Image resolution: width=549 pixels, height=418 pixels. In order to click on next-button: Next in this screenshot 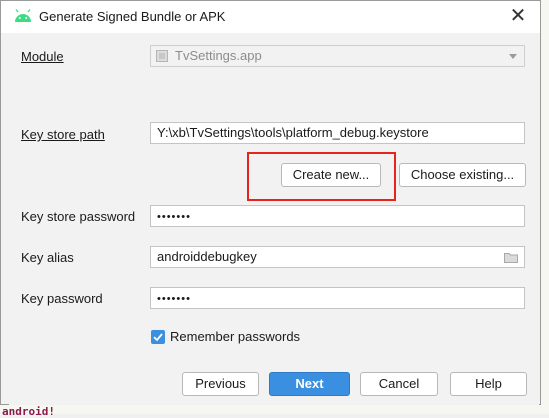, I will do `click(309, 384)`.